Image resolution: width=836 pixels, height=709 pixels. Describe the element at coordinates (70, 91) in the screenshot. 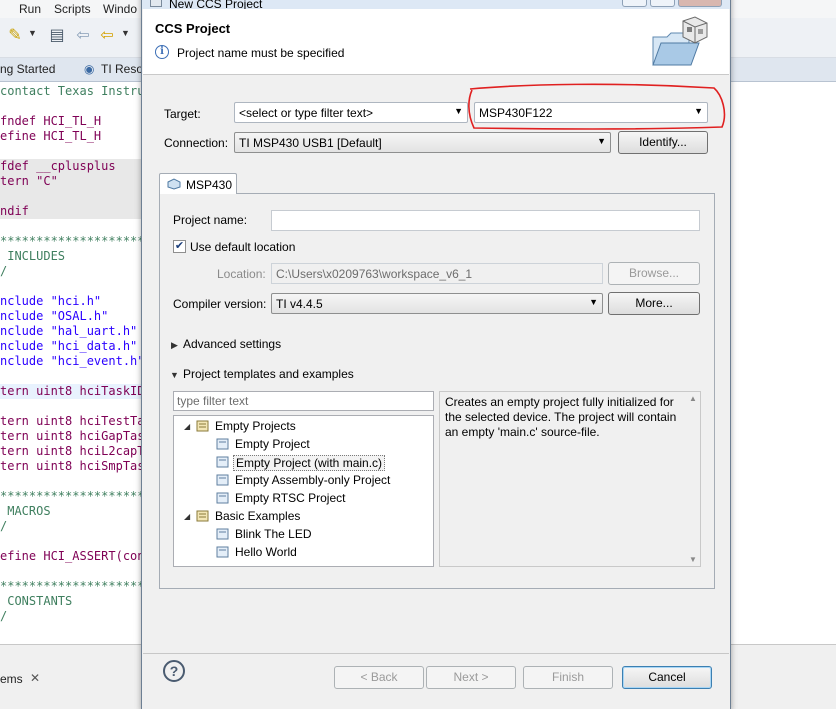

I see `code-line: contact Texas Instru` at that location.